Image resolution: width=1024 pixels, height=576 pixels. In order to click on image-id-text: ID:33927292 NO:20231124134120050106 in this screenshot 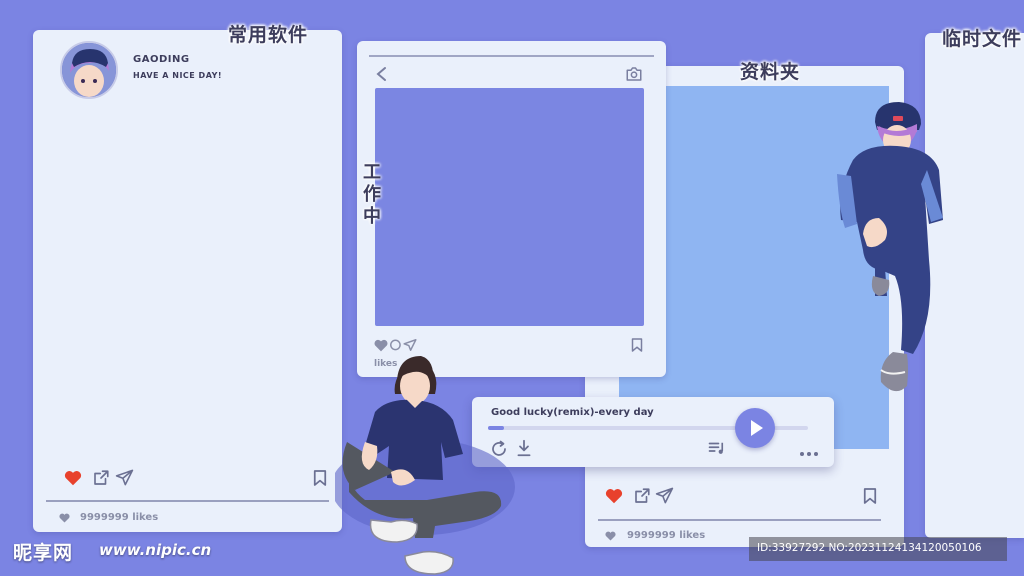, I will do `click(869, 548)`.